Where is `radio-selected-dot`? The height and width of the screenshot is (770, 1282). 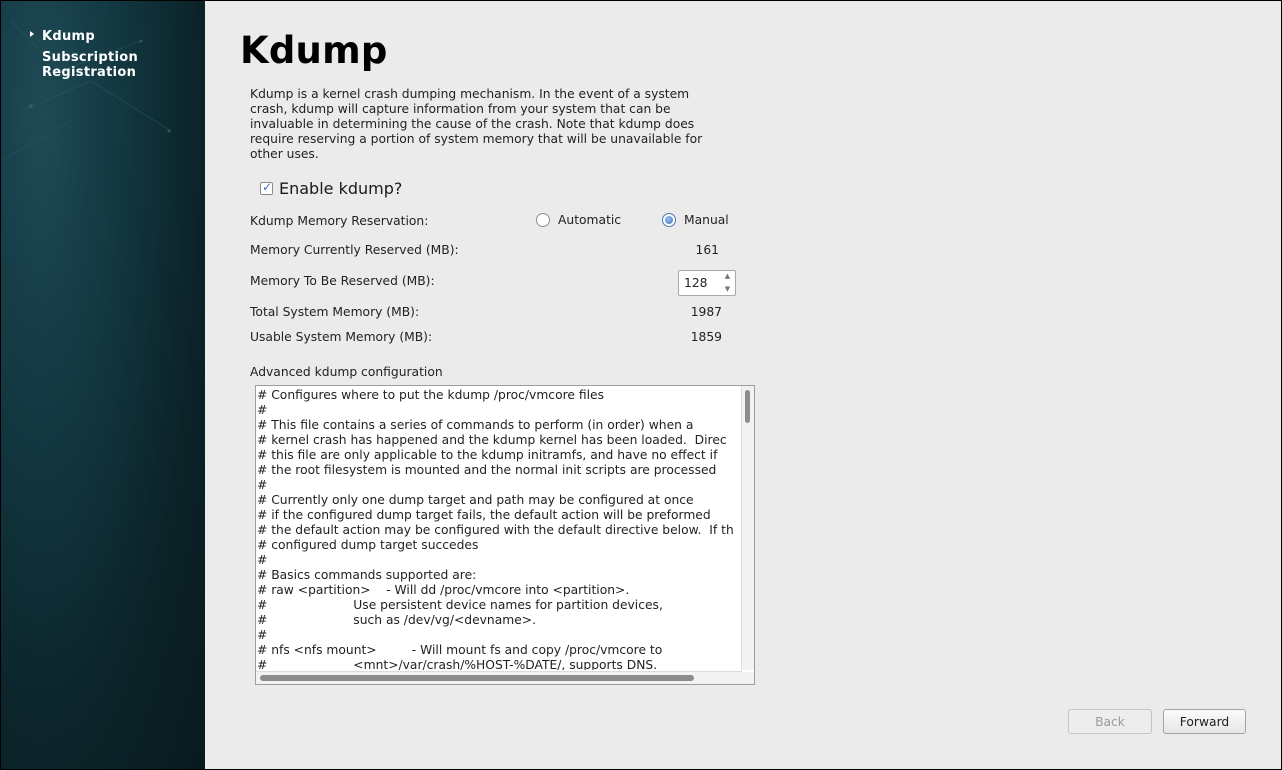
radio-selected-dot is located at coordinates (669, 220).